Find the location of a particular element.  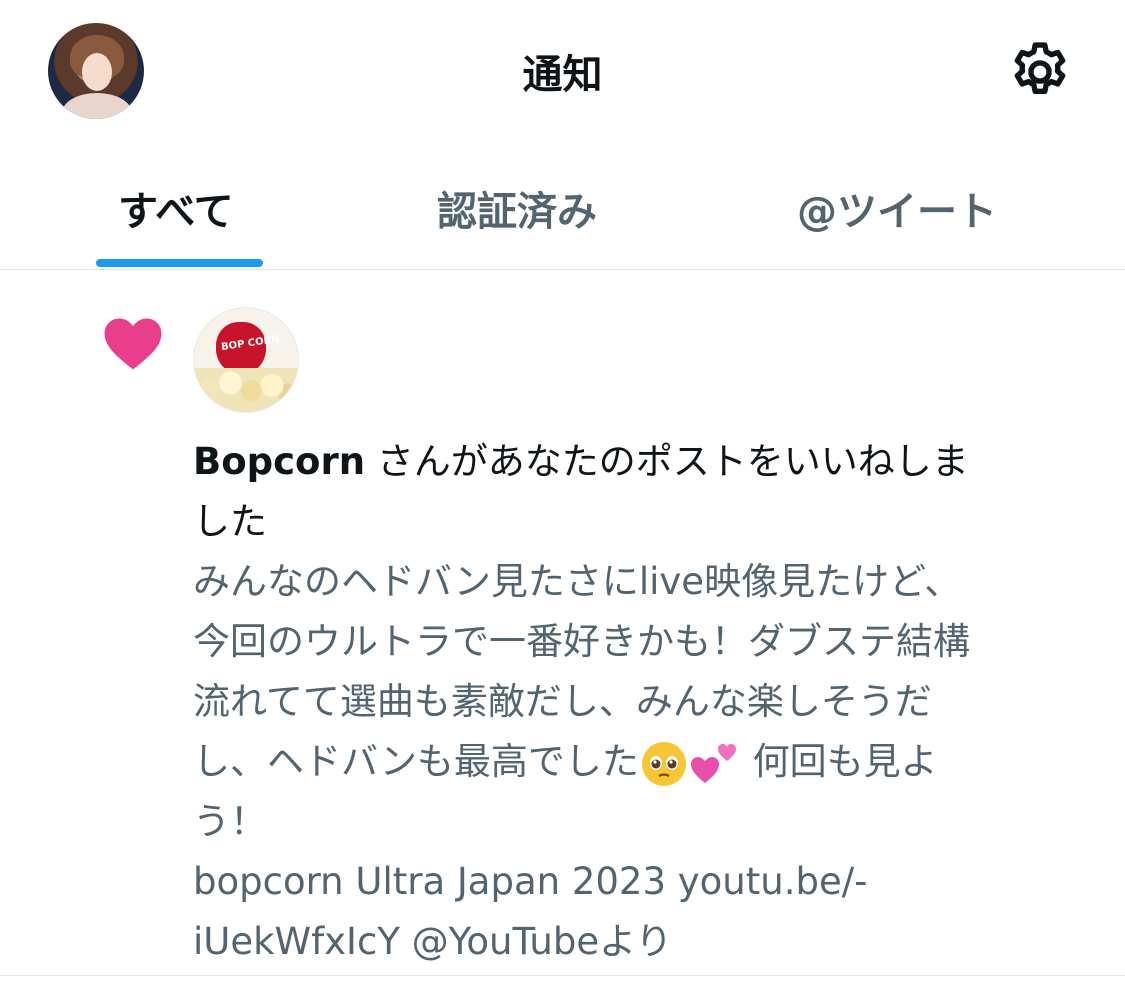

tab-bar: すべて 認証済み @ツイート is located at coordinates (562, 207).